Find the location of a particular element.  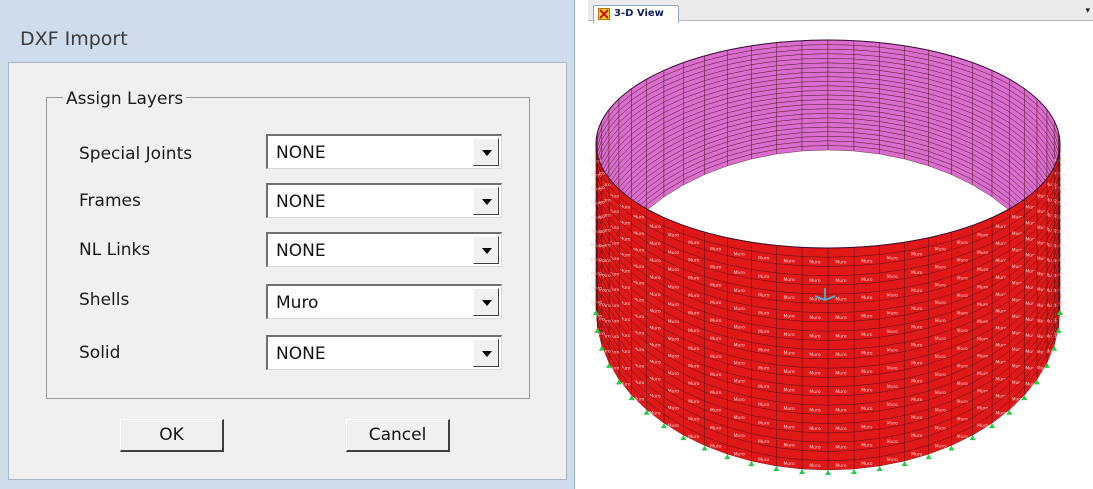

shells-label: Shells is located at coordinates (104, 300).